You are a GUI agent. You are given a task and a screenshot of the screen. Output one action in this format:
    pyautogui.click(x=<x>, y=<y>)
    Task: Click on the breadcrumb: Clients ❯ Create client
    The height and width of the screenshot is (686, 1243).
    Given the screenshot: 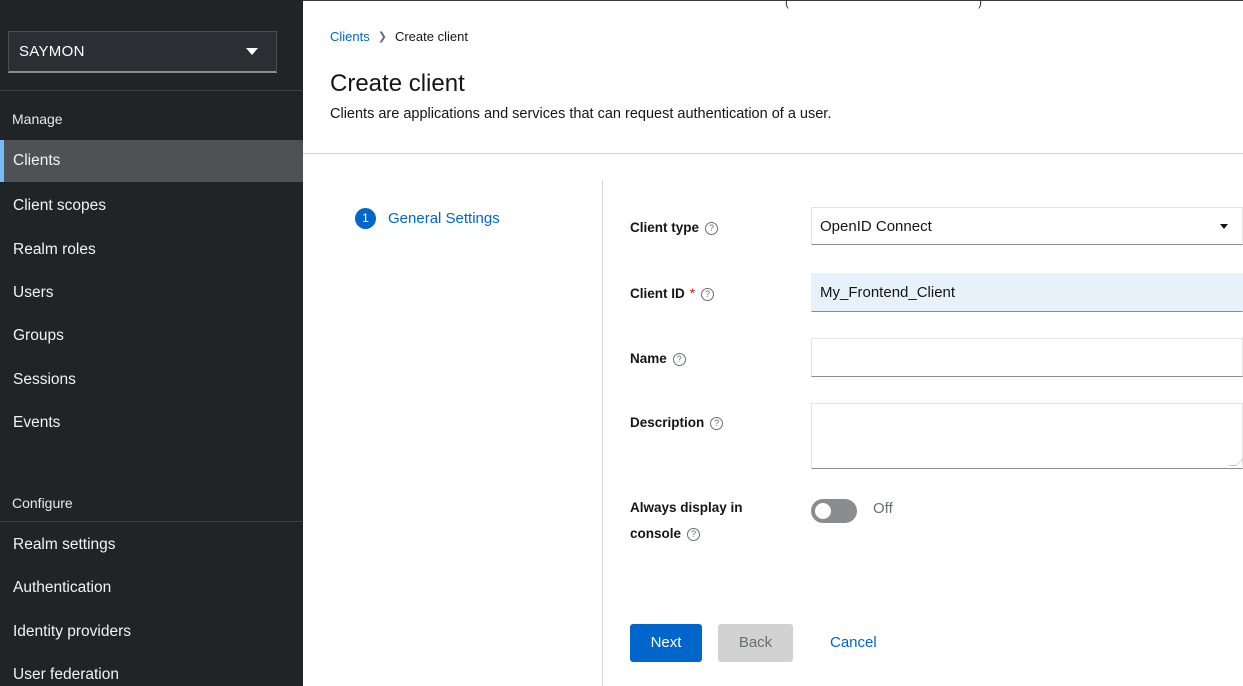 What is the action you would take?
    pyautogui.click(x=399, y=36)
    